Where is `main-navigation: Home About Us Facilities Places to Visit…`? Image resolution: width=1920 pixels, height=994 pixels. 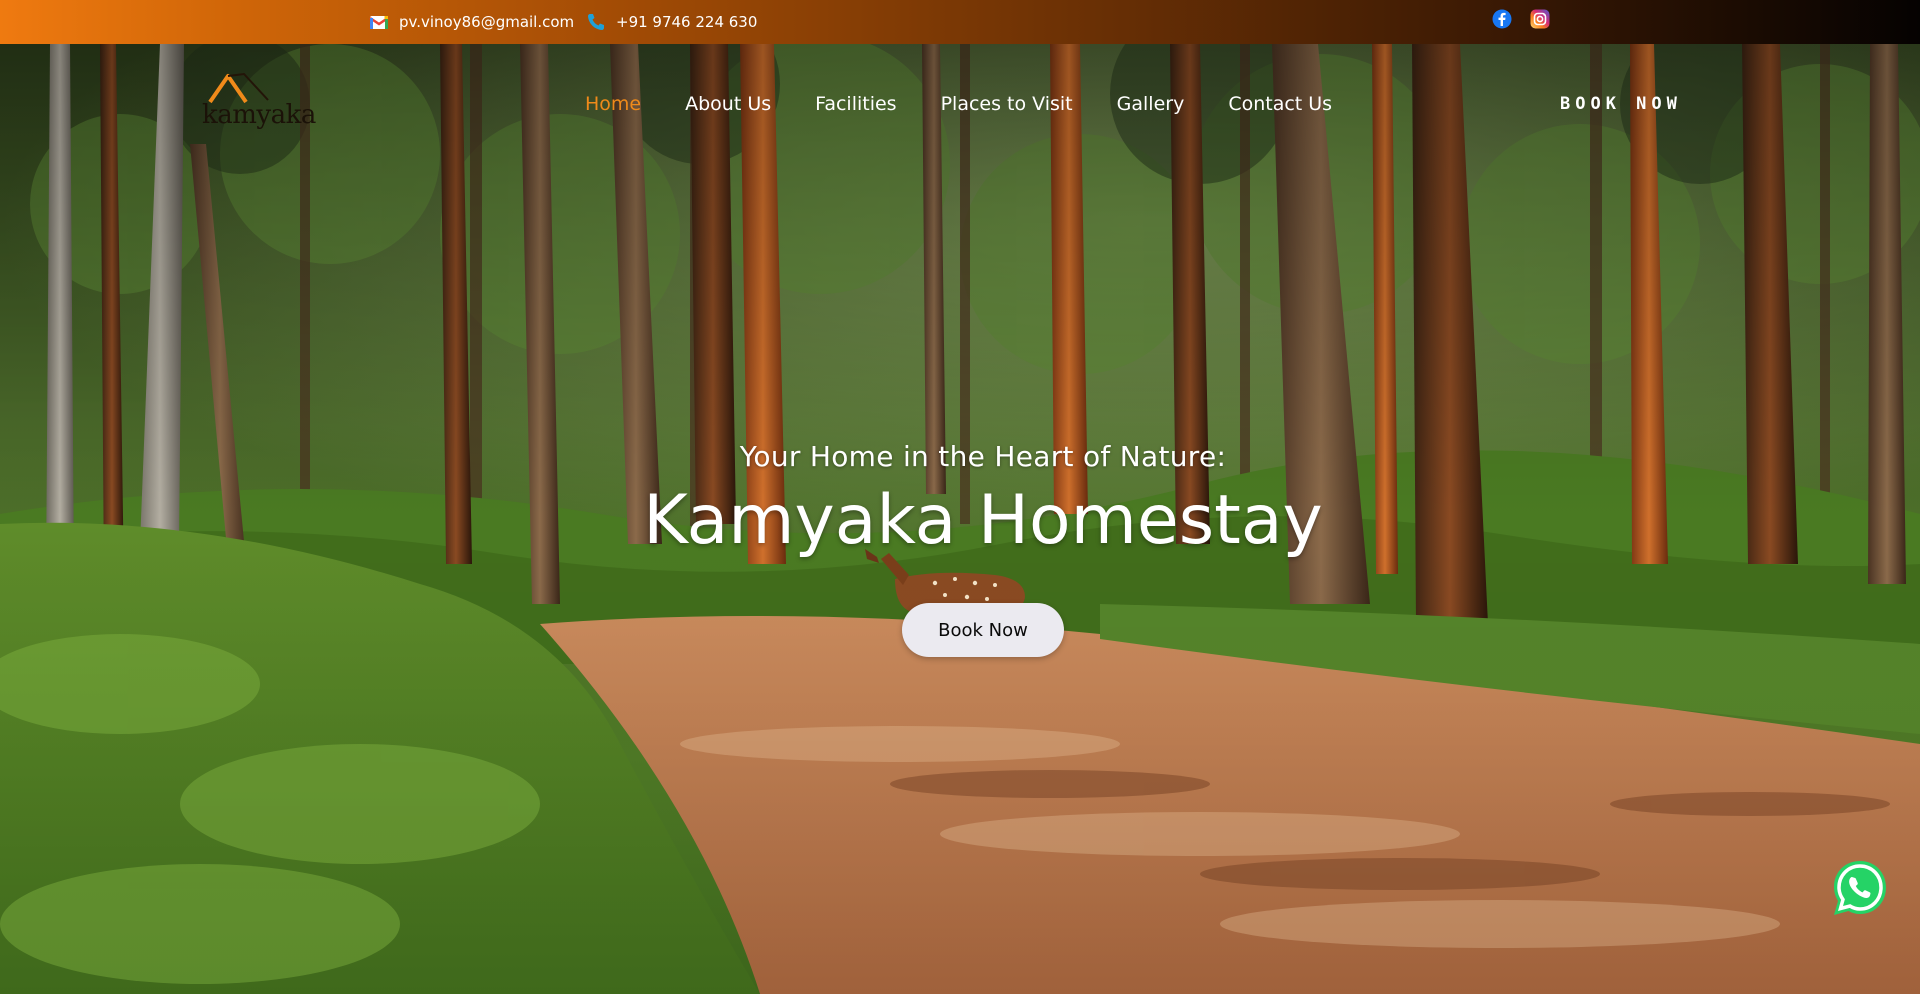
main-navigation: Home About Us Facilities Places to Visit… is located at coordinates (980, 104).